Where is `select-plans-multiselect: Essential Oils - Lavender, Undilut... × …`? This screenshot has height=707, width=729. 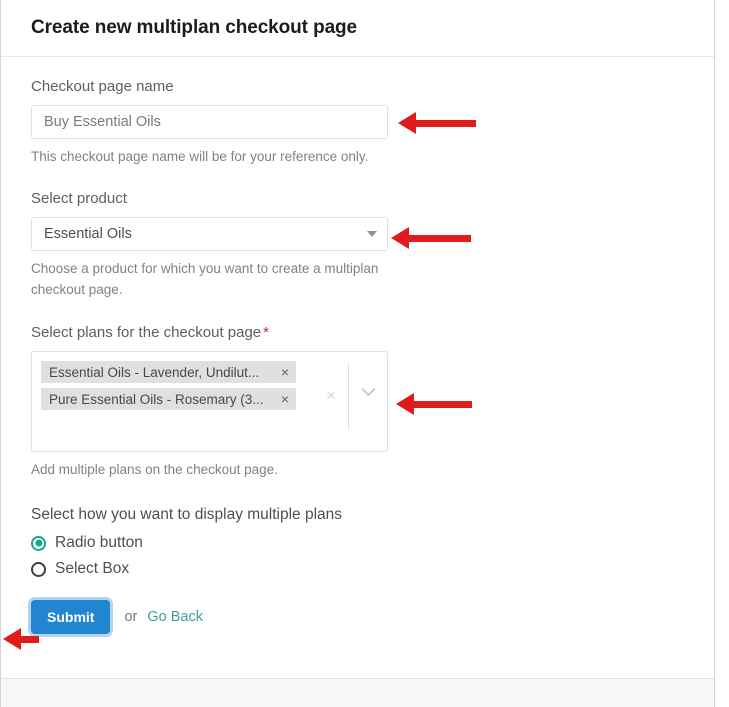 select-plans-multiselect: Essential Oils - Lavender, Undilut... × … is located at coordinates (209, 401).